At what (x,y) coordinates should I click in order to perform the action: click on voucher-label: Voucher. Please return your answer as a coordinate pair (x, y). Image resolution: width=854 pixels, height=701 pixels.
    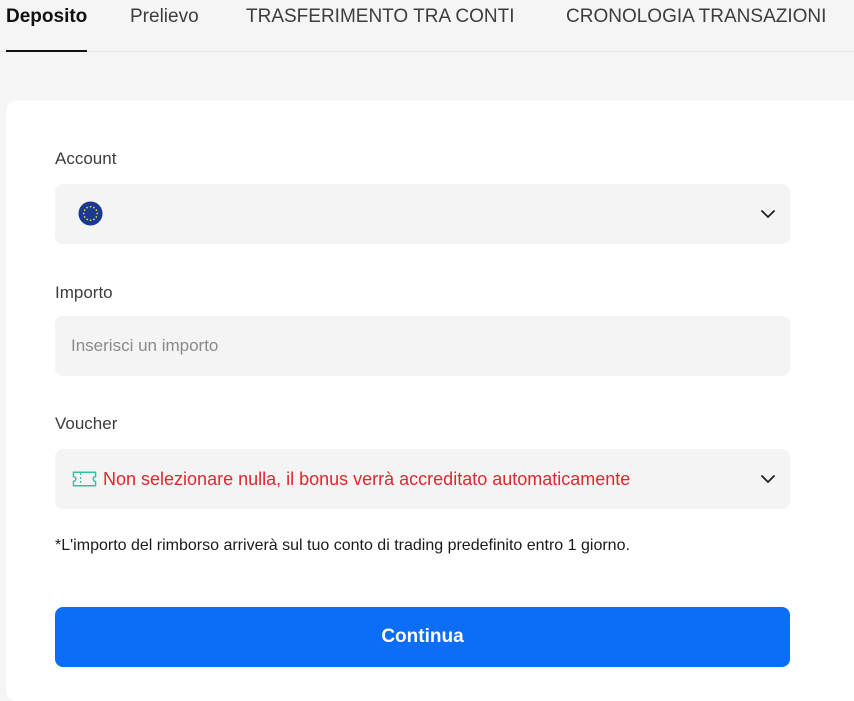
    Looking at the image, I should click on (86, 423).